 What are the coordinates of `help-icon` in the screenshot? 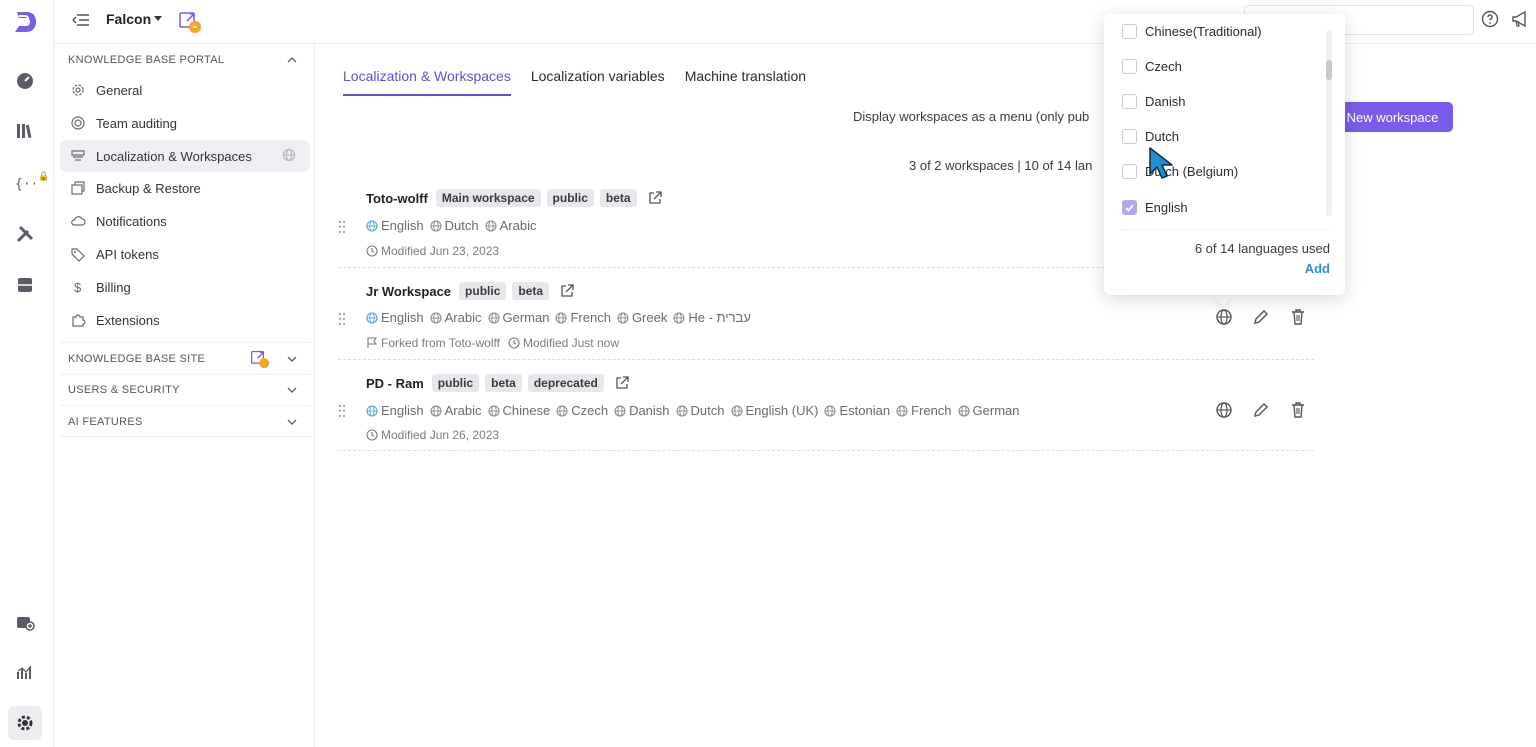 It's located at (1490, 19).